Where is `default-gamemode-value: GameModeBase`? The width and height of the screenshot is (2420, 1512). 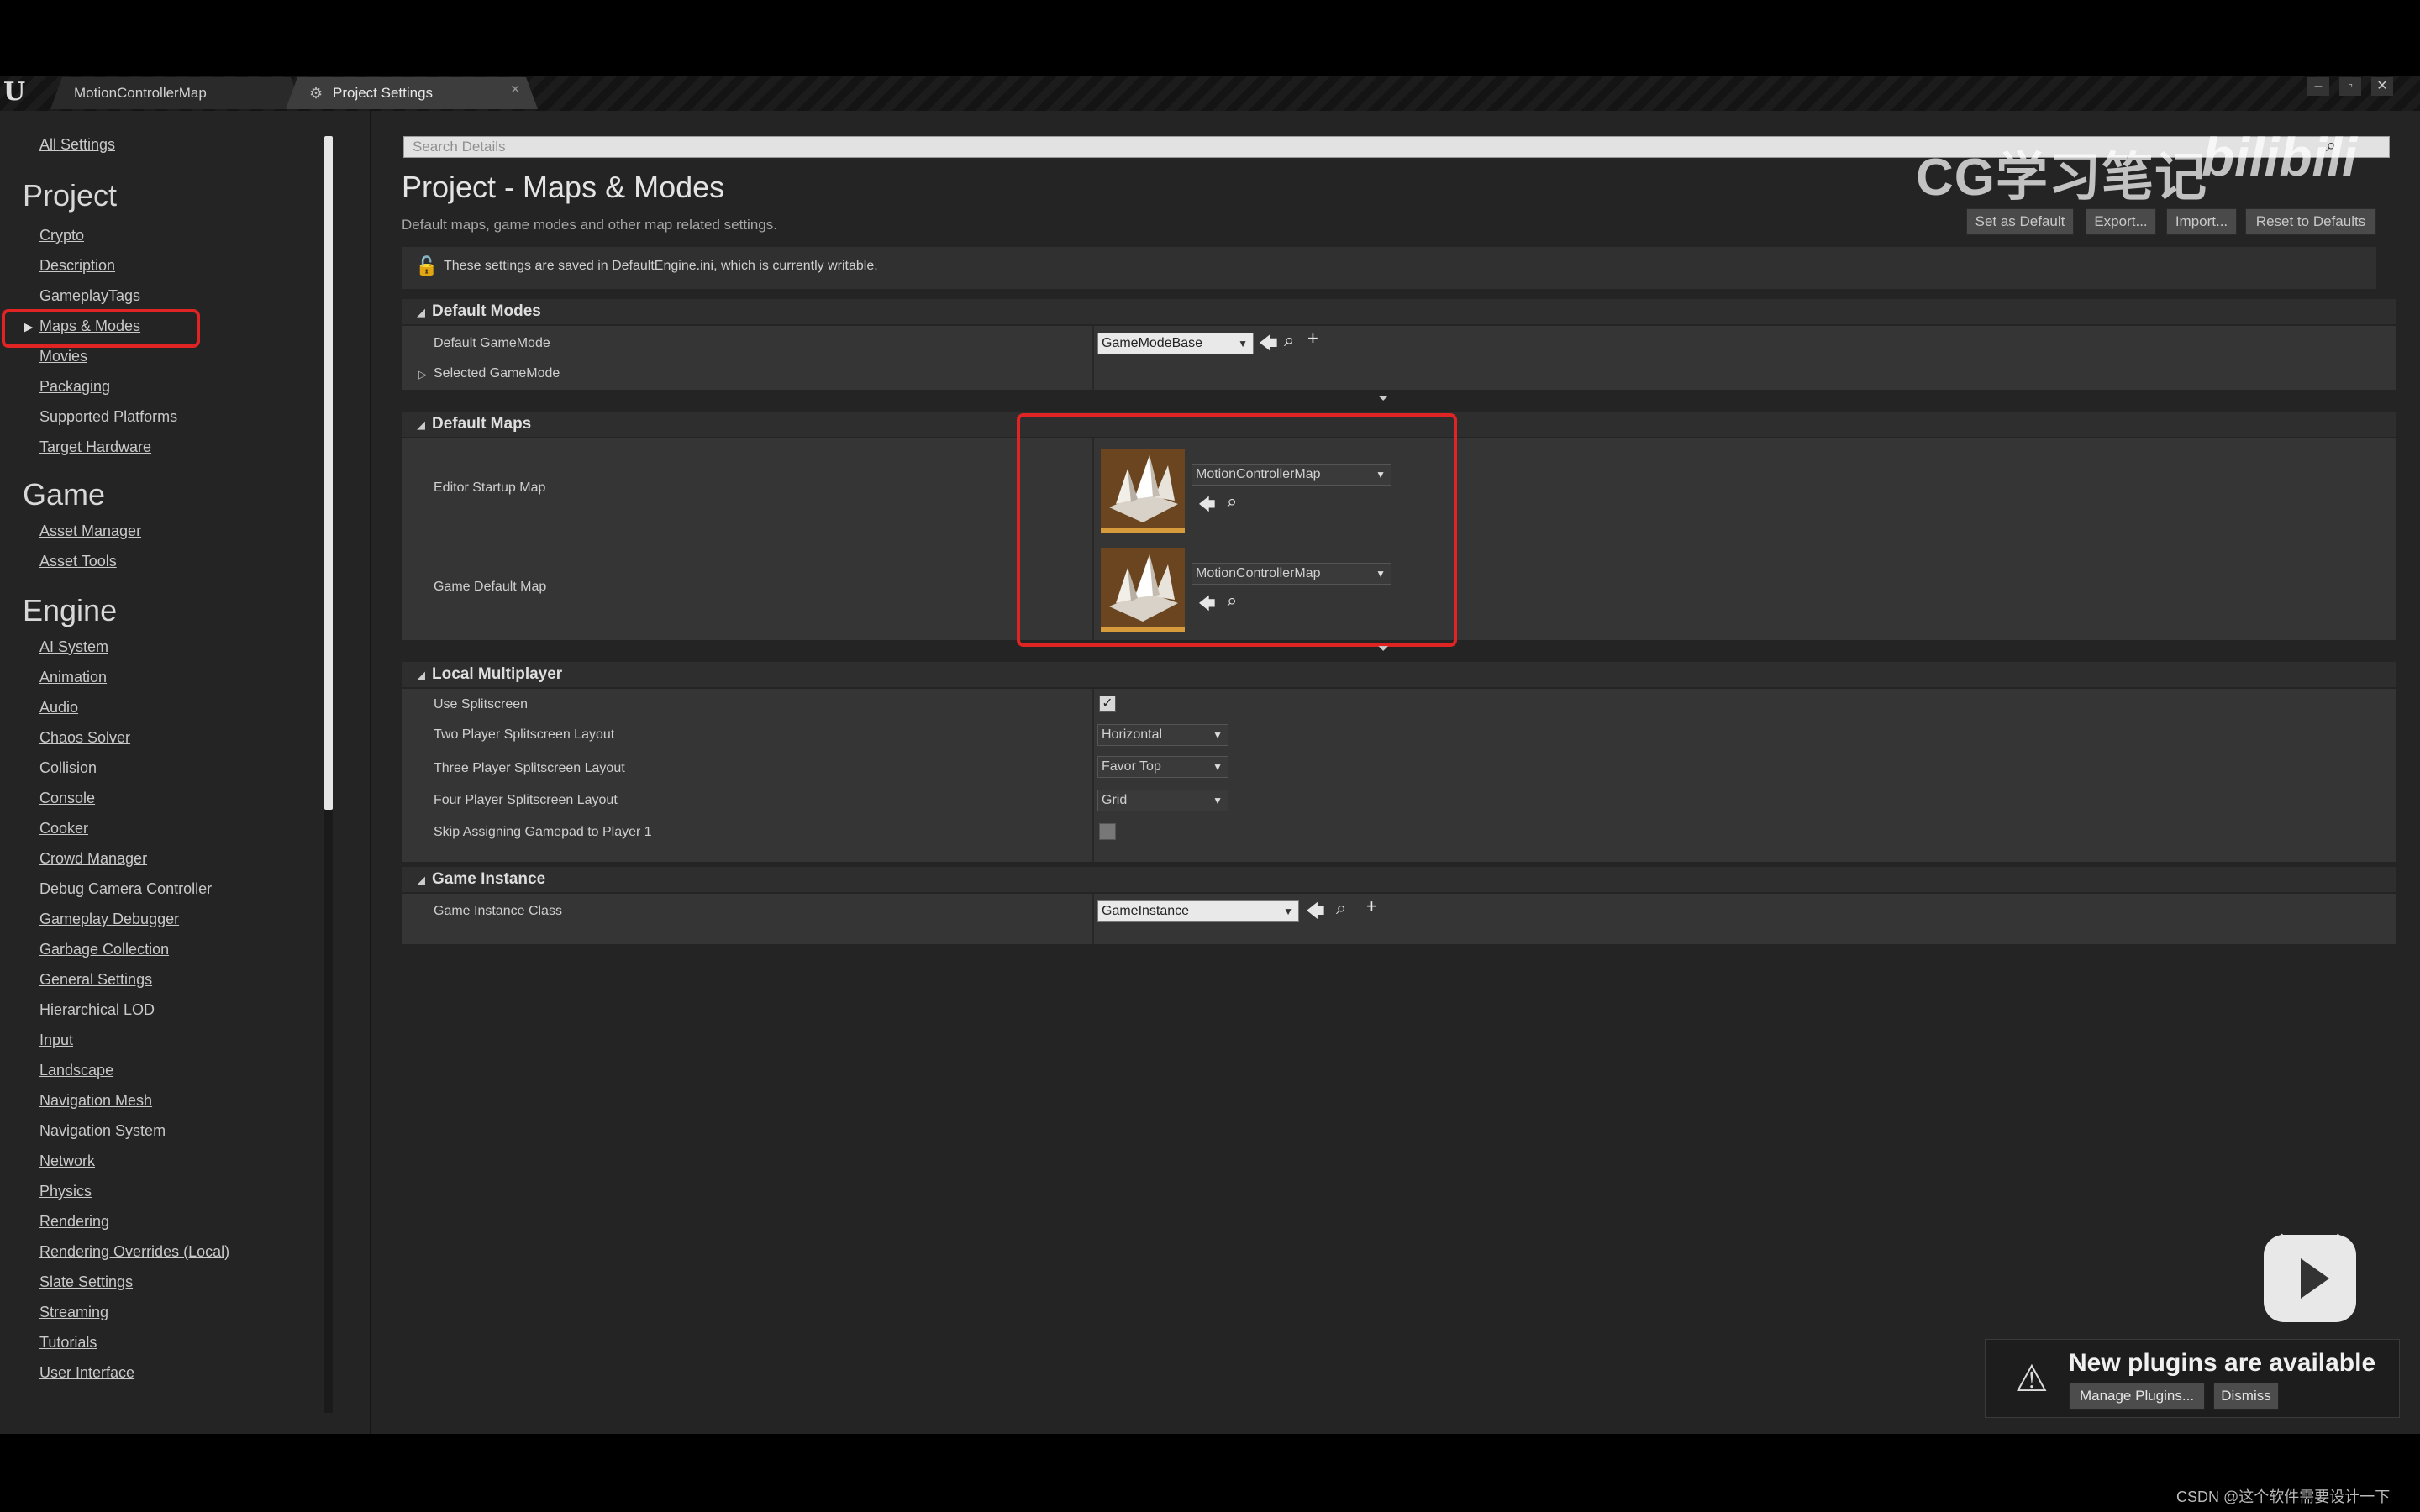
default-gamemode-value: GameModeBase is located at coordinates (1152, 343).